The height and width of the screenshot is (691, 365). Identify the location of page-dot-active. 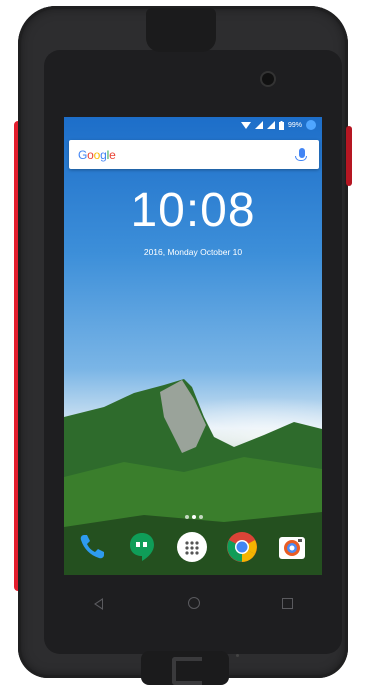
(194, 517).